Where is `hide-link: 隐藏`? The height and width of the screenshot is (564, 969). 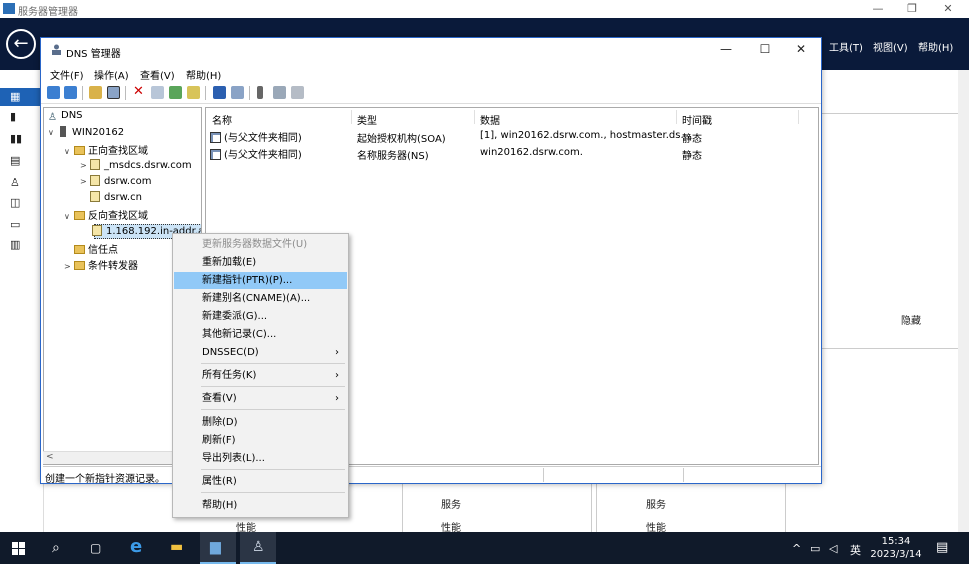
hide-link: 隐藏 is located at coordinates (911, 319).